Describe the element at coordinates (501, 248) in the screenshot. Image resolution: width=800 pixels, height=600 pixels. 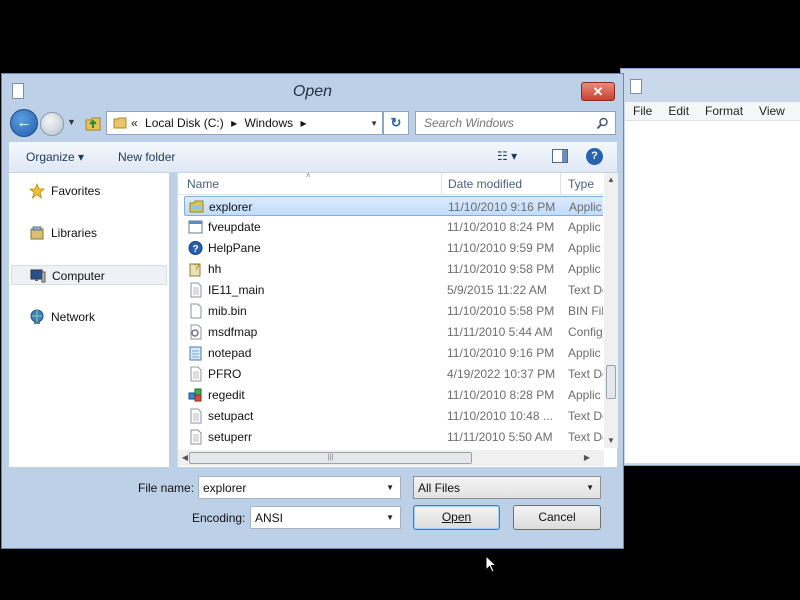
I see `file-date: 11/10/2010 9:59 PM` at that location.